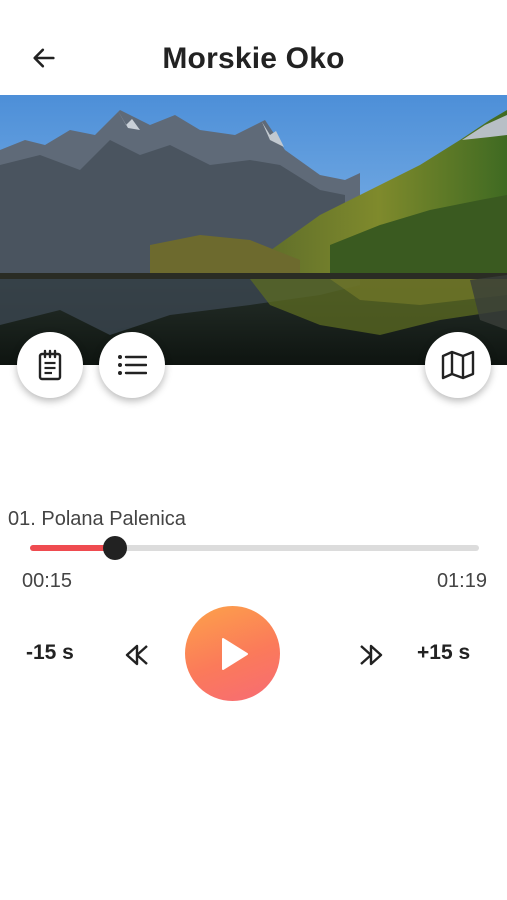  What do you see at coordinates (443, 653) in the screenshot?
I see `forward-15-button: +15 s` at bounding box center [443, 653].